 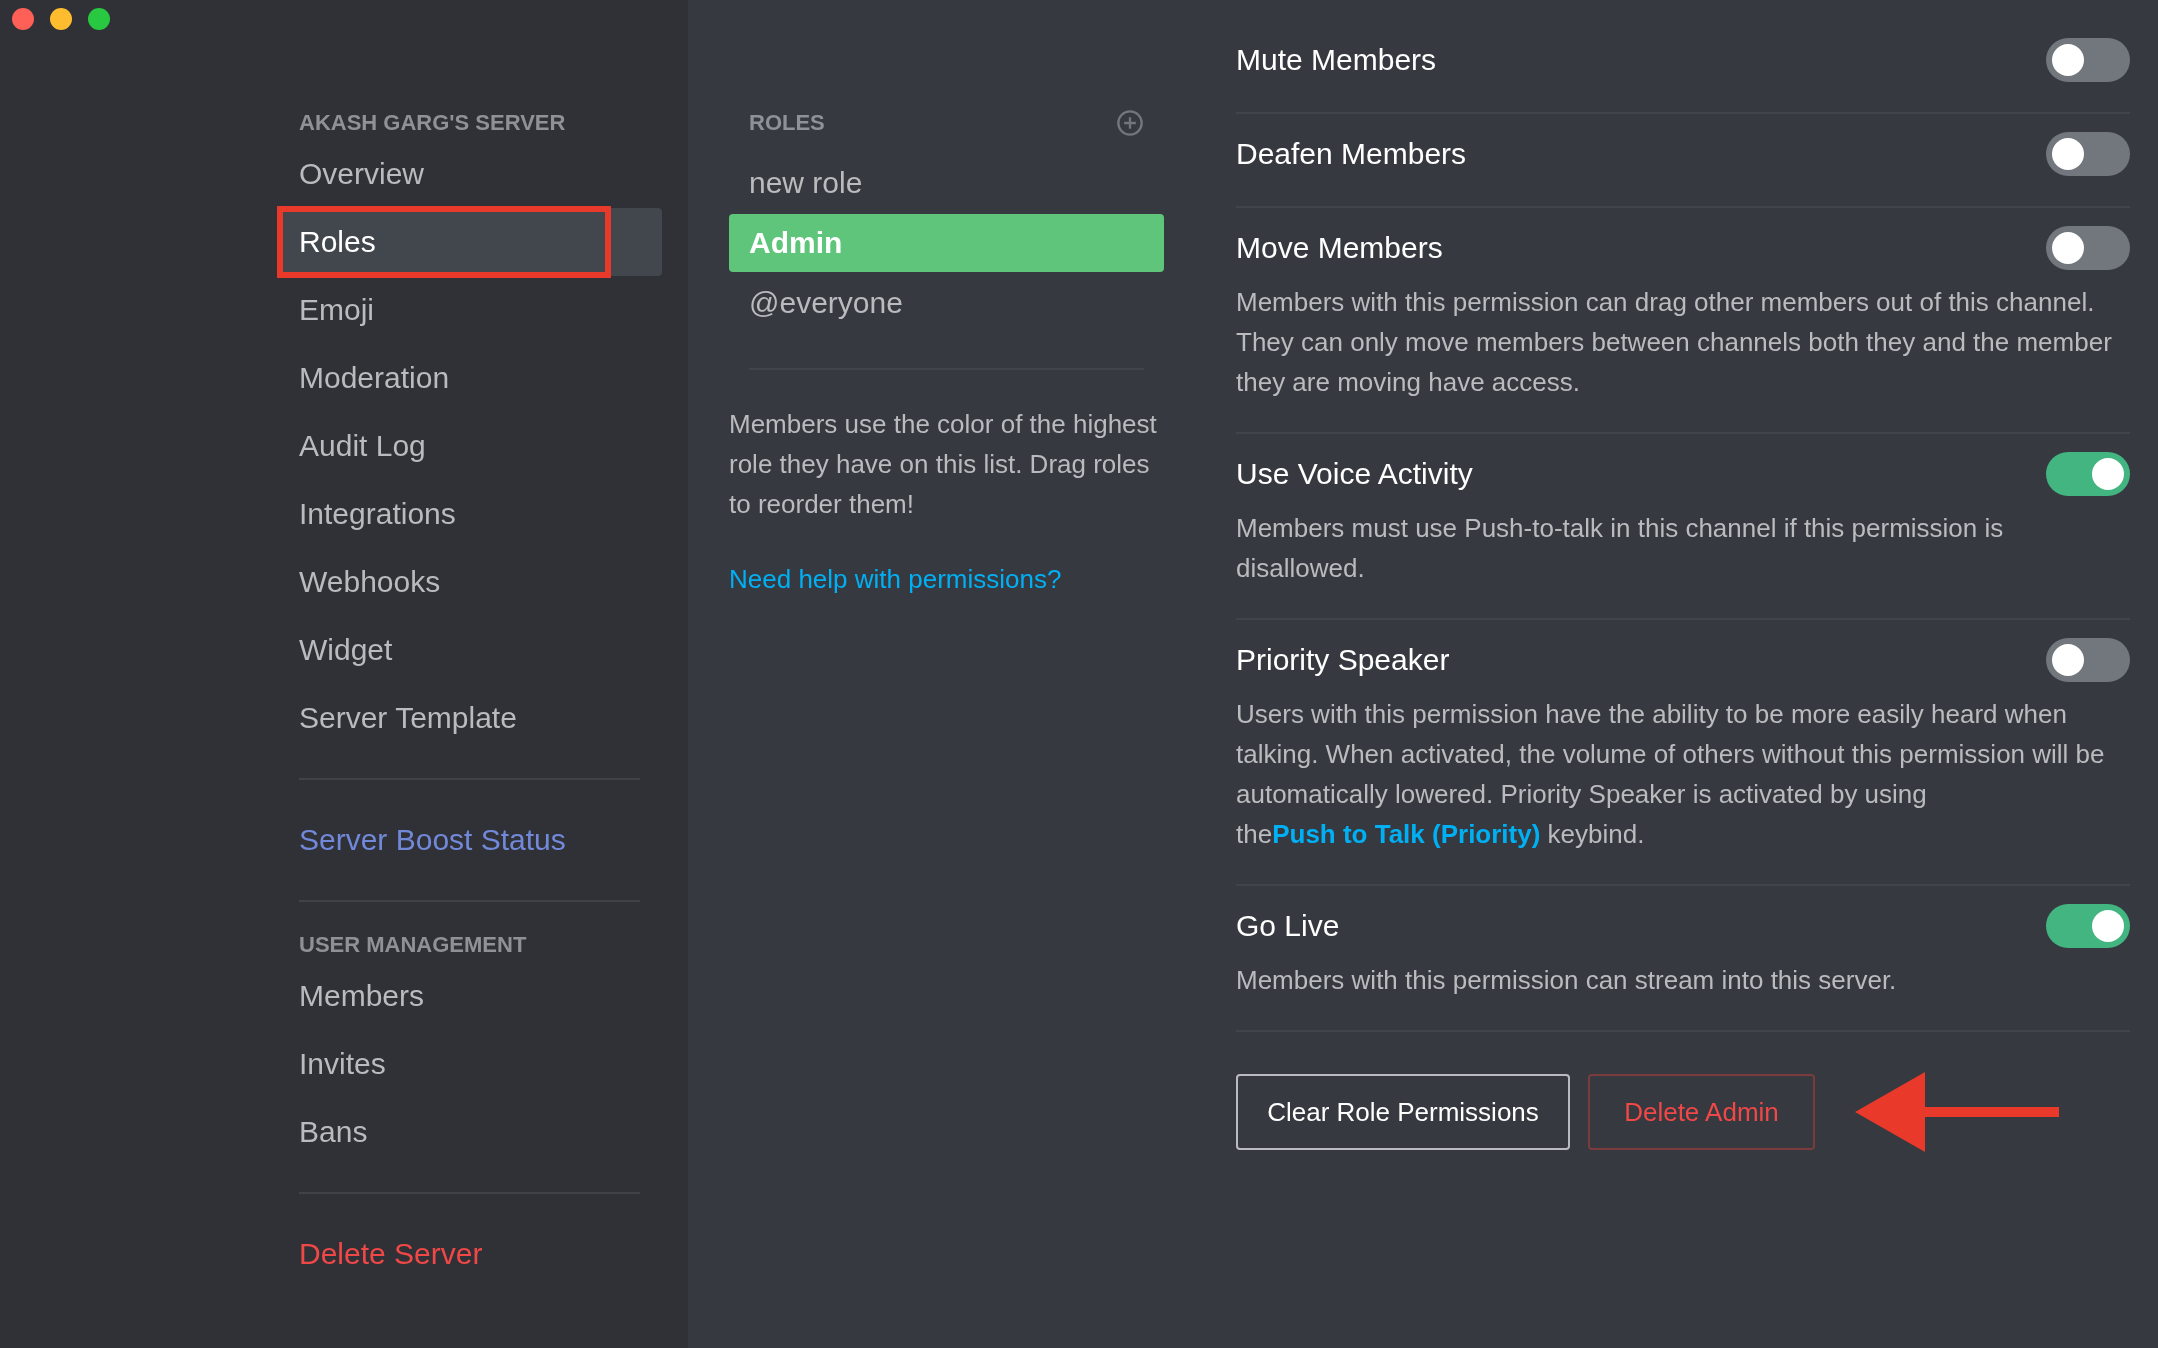 What do you see at coordinates (1403, 1112) in the screenshot?
I see `clear-permissions-button: Clear Role Permissions` at bounding box center [1403, 1112].